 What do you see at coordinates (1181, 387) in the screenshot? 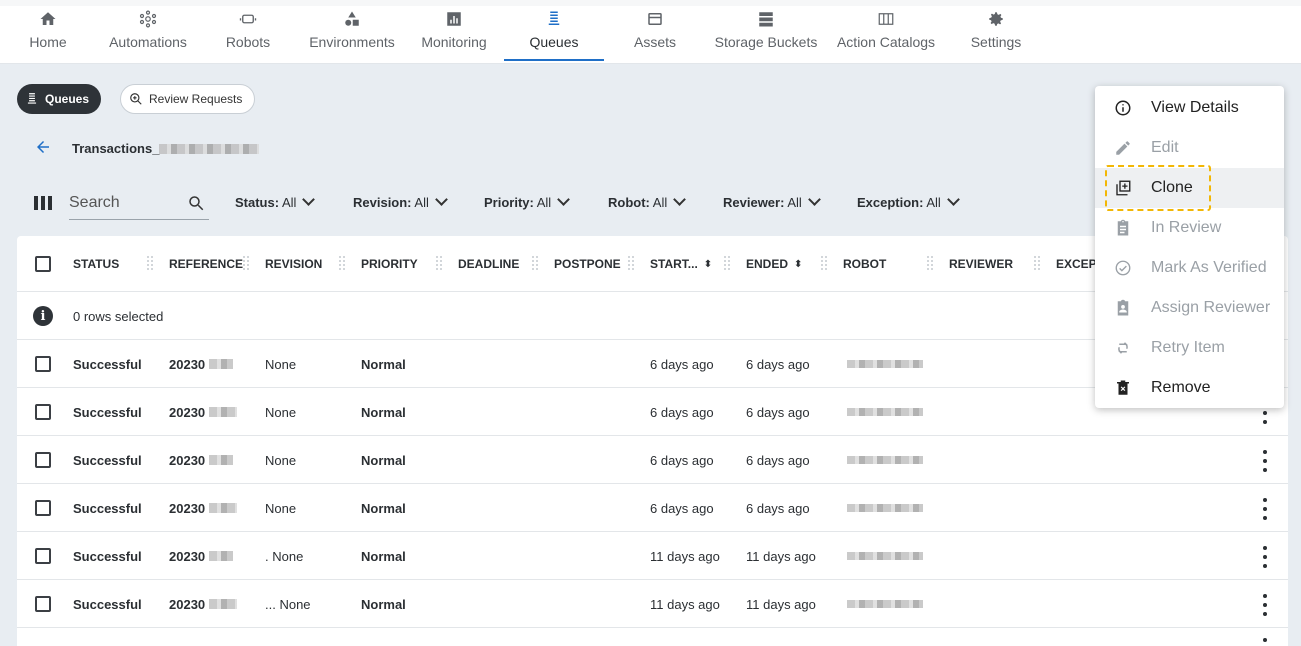
I see `menu-item-label: Remove` at bounding box center [1181, 387].